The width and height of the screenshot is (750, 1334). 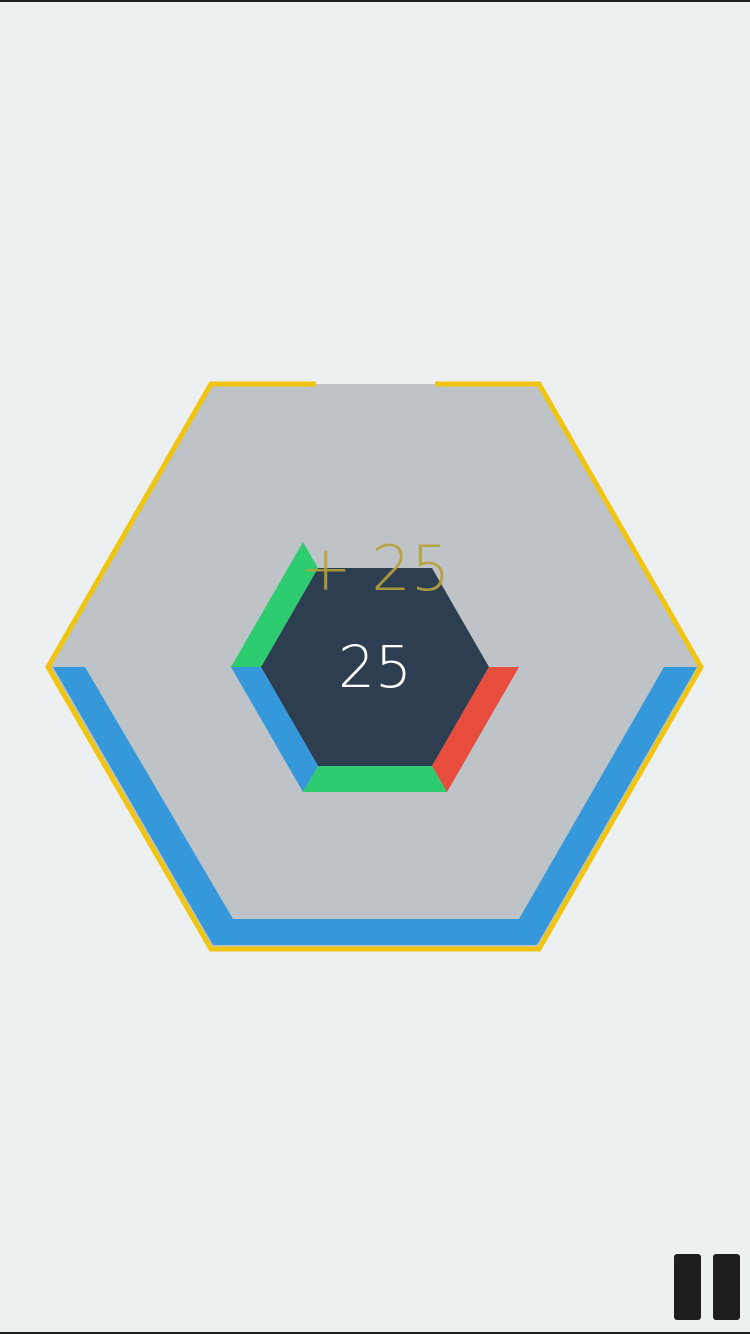 I want to click on outer-block-blue-bottom, so click(x=375, y=932).